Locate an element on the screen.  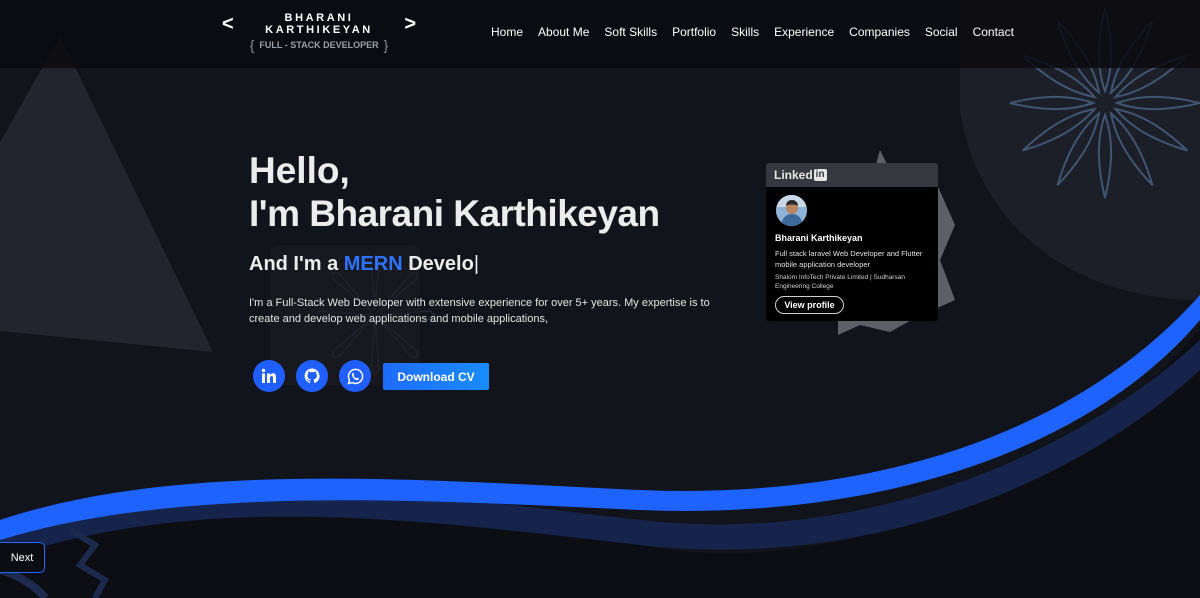
brand-open-bracket: < is located at coordinates (228, 24).